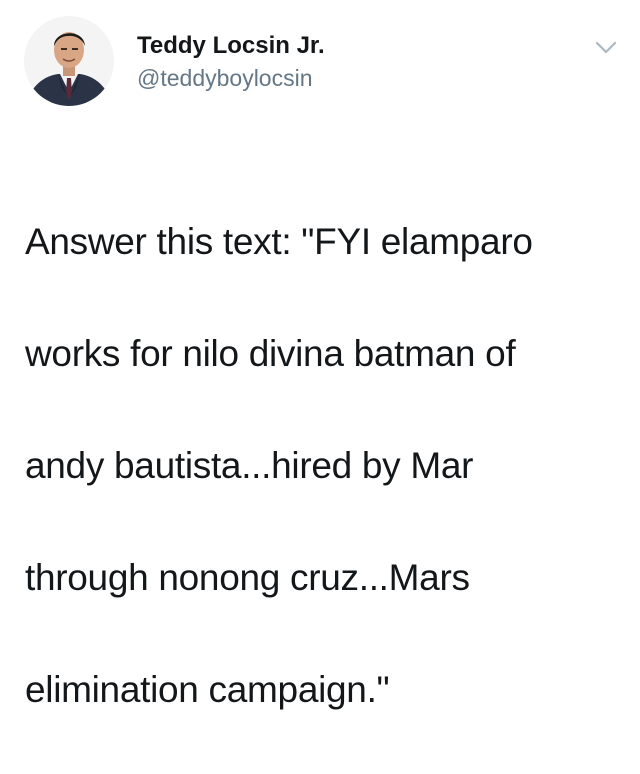 This screenshot has height=774, width=640. What do you see at coordinates (207, 689) in the screenshot?
I see `tweet-text-line: elimination campaign."` at bounding box center [207, 689].